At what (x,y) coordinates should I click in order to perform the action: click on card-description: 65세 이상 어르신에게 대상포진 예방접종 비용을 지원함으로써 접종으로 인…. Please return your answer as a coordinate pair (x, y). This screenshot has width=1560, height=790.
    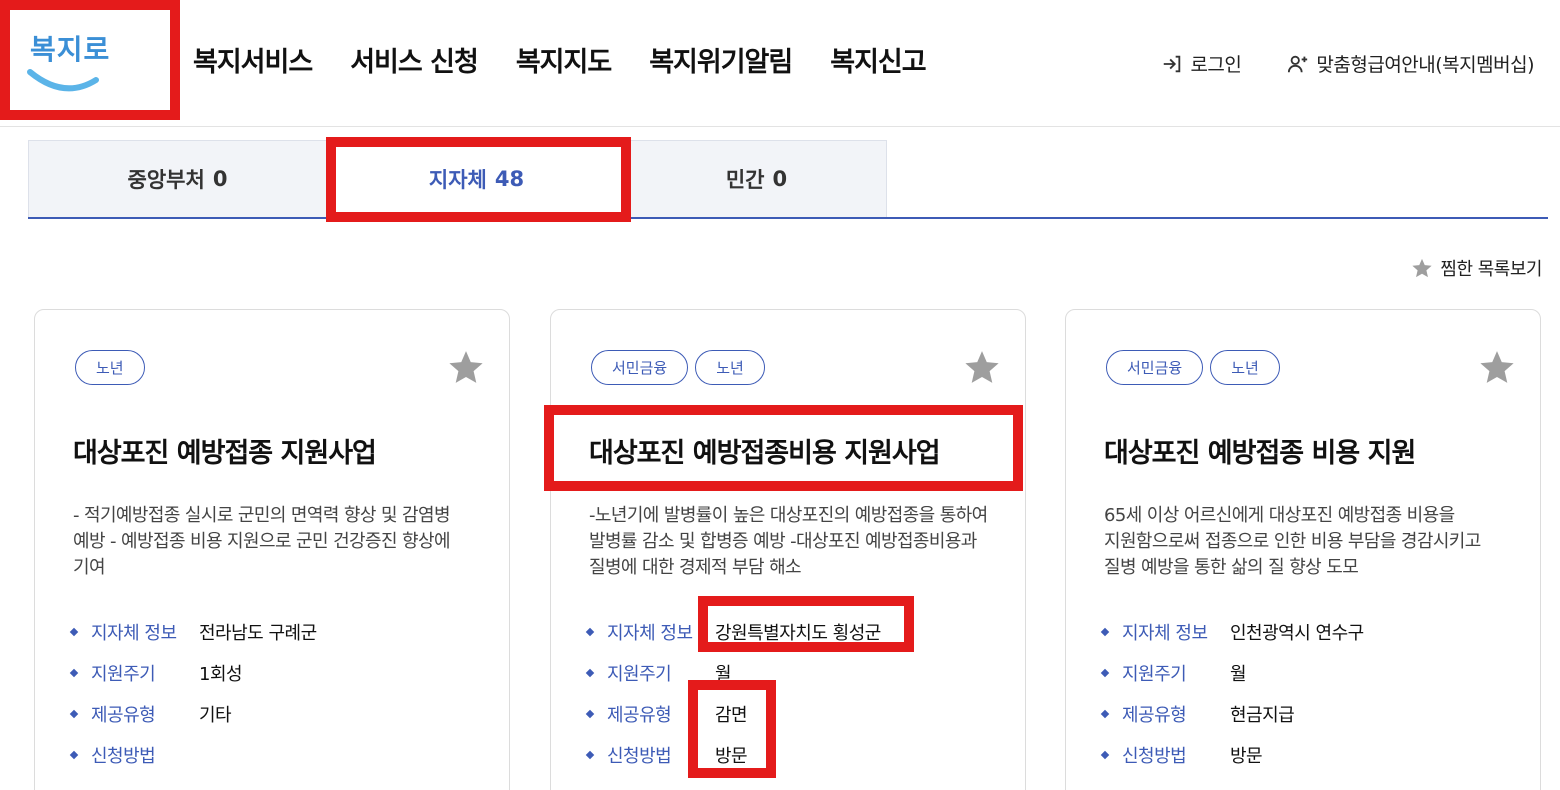
    Looking at the image, I should click on (1292, 541).